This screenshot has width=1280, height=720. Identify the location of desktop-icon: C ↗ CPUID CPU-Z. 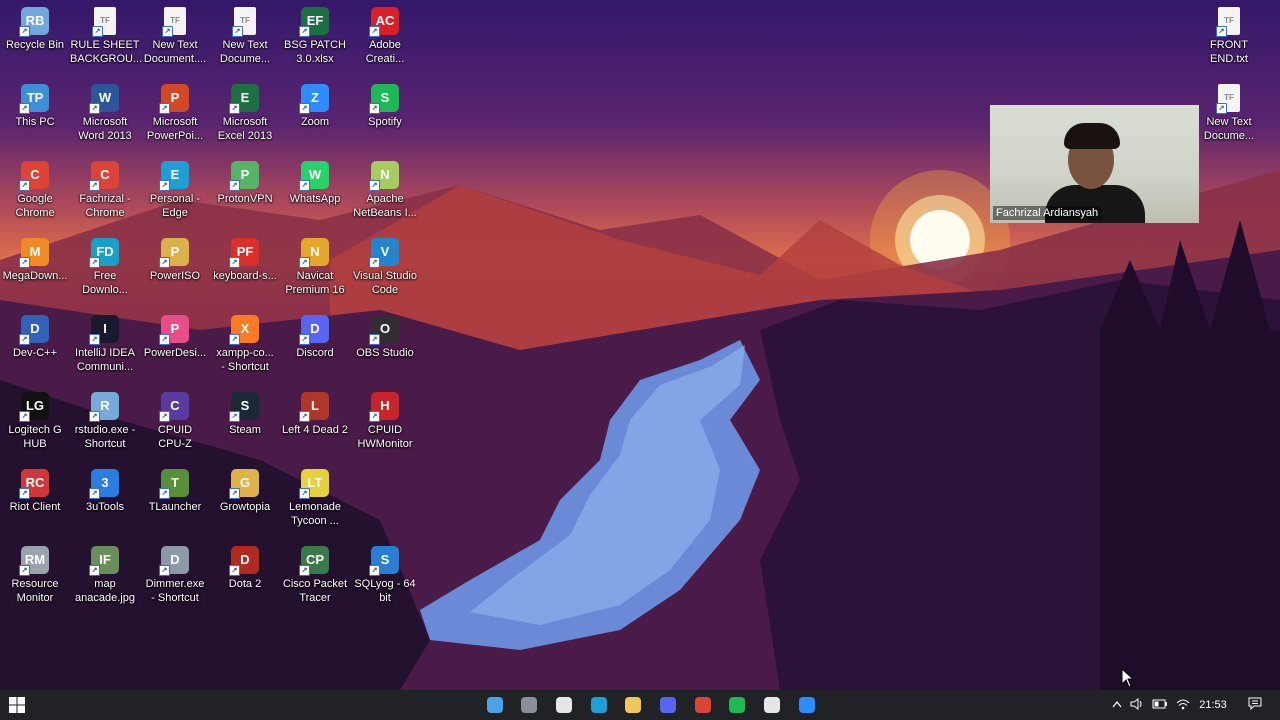
(175, 425).